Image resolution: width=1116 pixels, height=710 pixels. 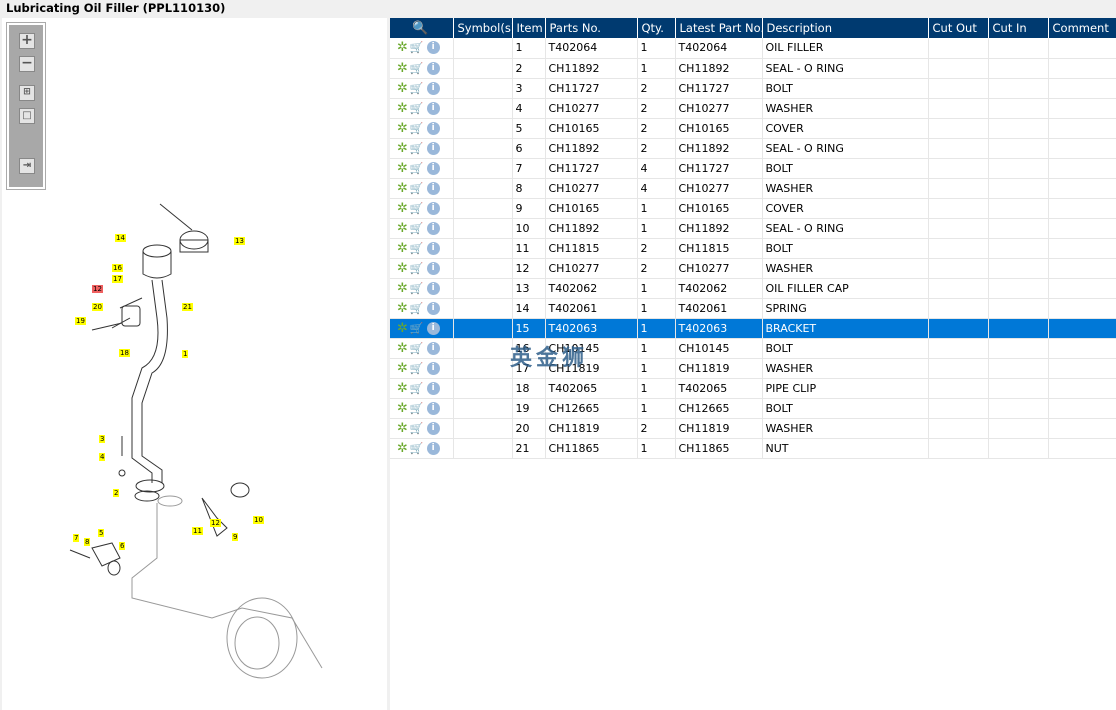 What do you see at coordinates (122, 546) in the screenshot?
I see `callout-label: 6` at bounding box center [122, 546].